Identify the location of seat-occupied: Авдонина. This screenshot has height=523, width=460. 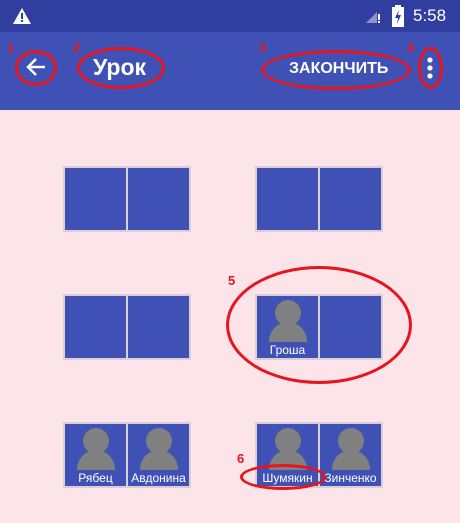
(158, 455).